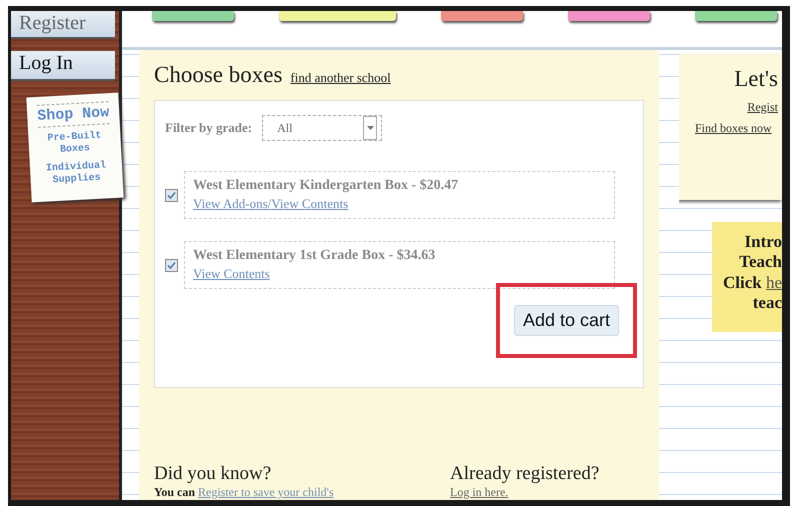  What do you see at coordinates (733, 128) in the screenshot?
I see `card-link: Find boxes now` at bounding box center [733, 128].